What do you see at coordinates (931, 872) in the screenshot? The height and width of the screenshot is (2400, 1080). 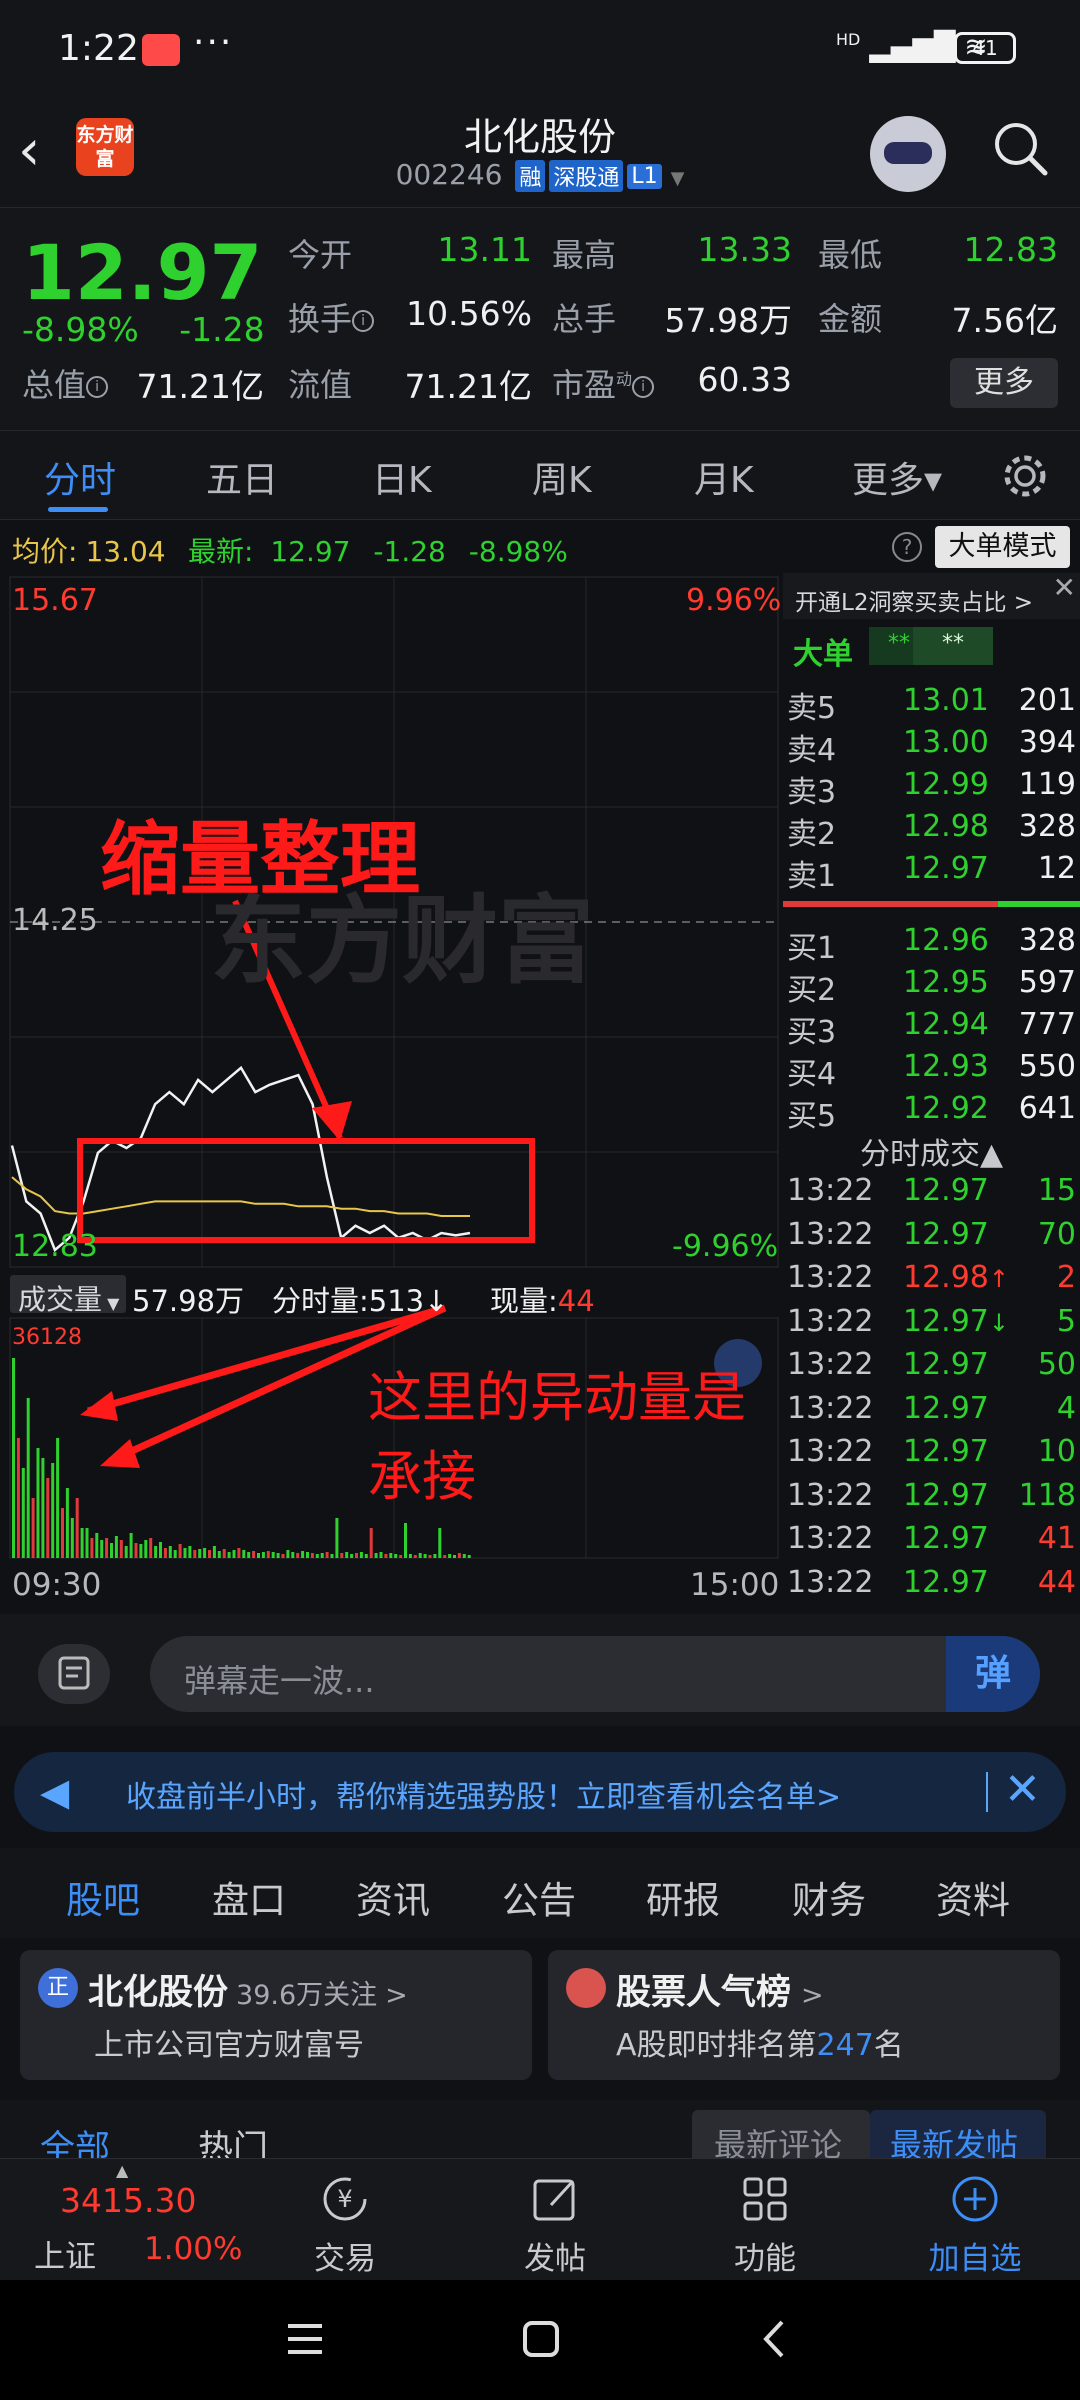 I see `sell-level-row: 卖1 12.97 12` at bounding box center [931, 872].